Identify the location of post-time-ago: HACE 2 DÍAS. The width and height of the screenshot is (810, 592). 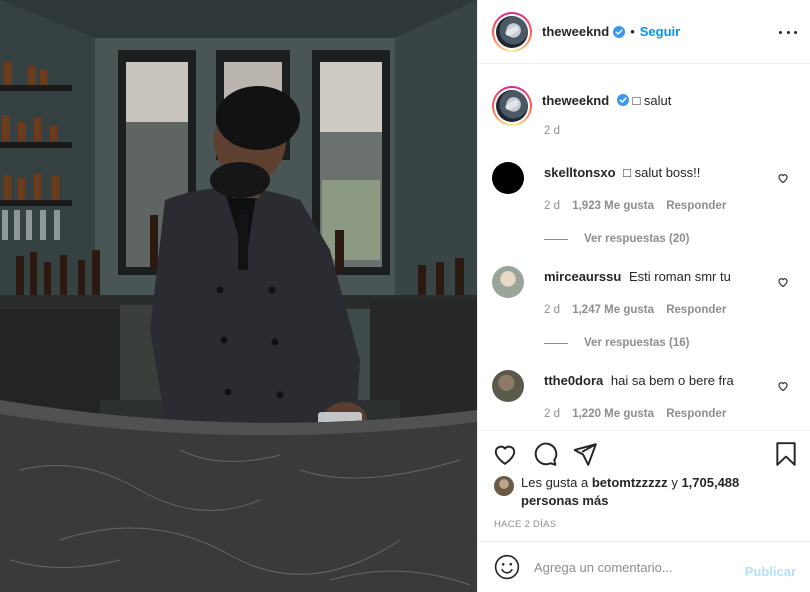
(525, 524).